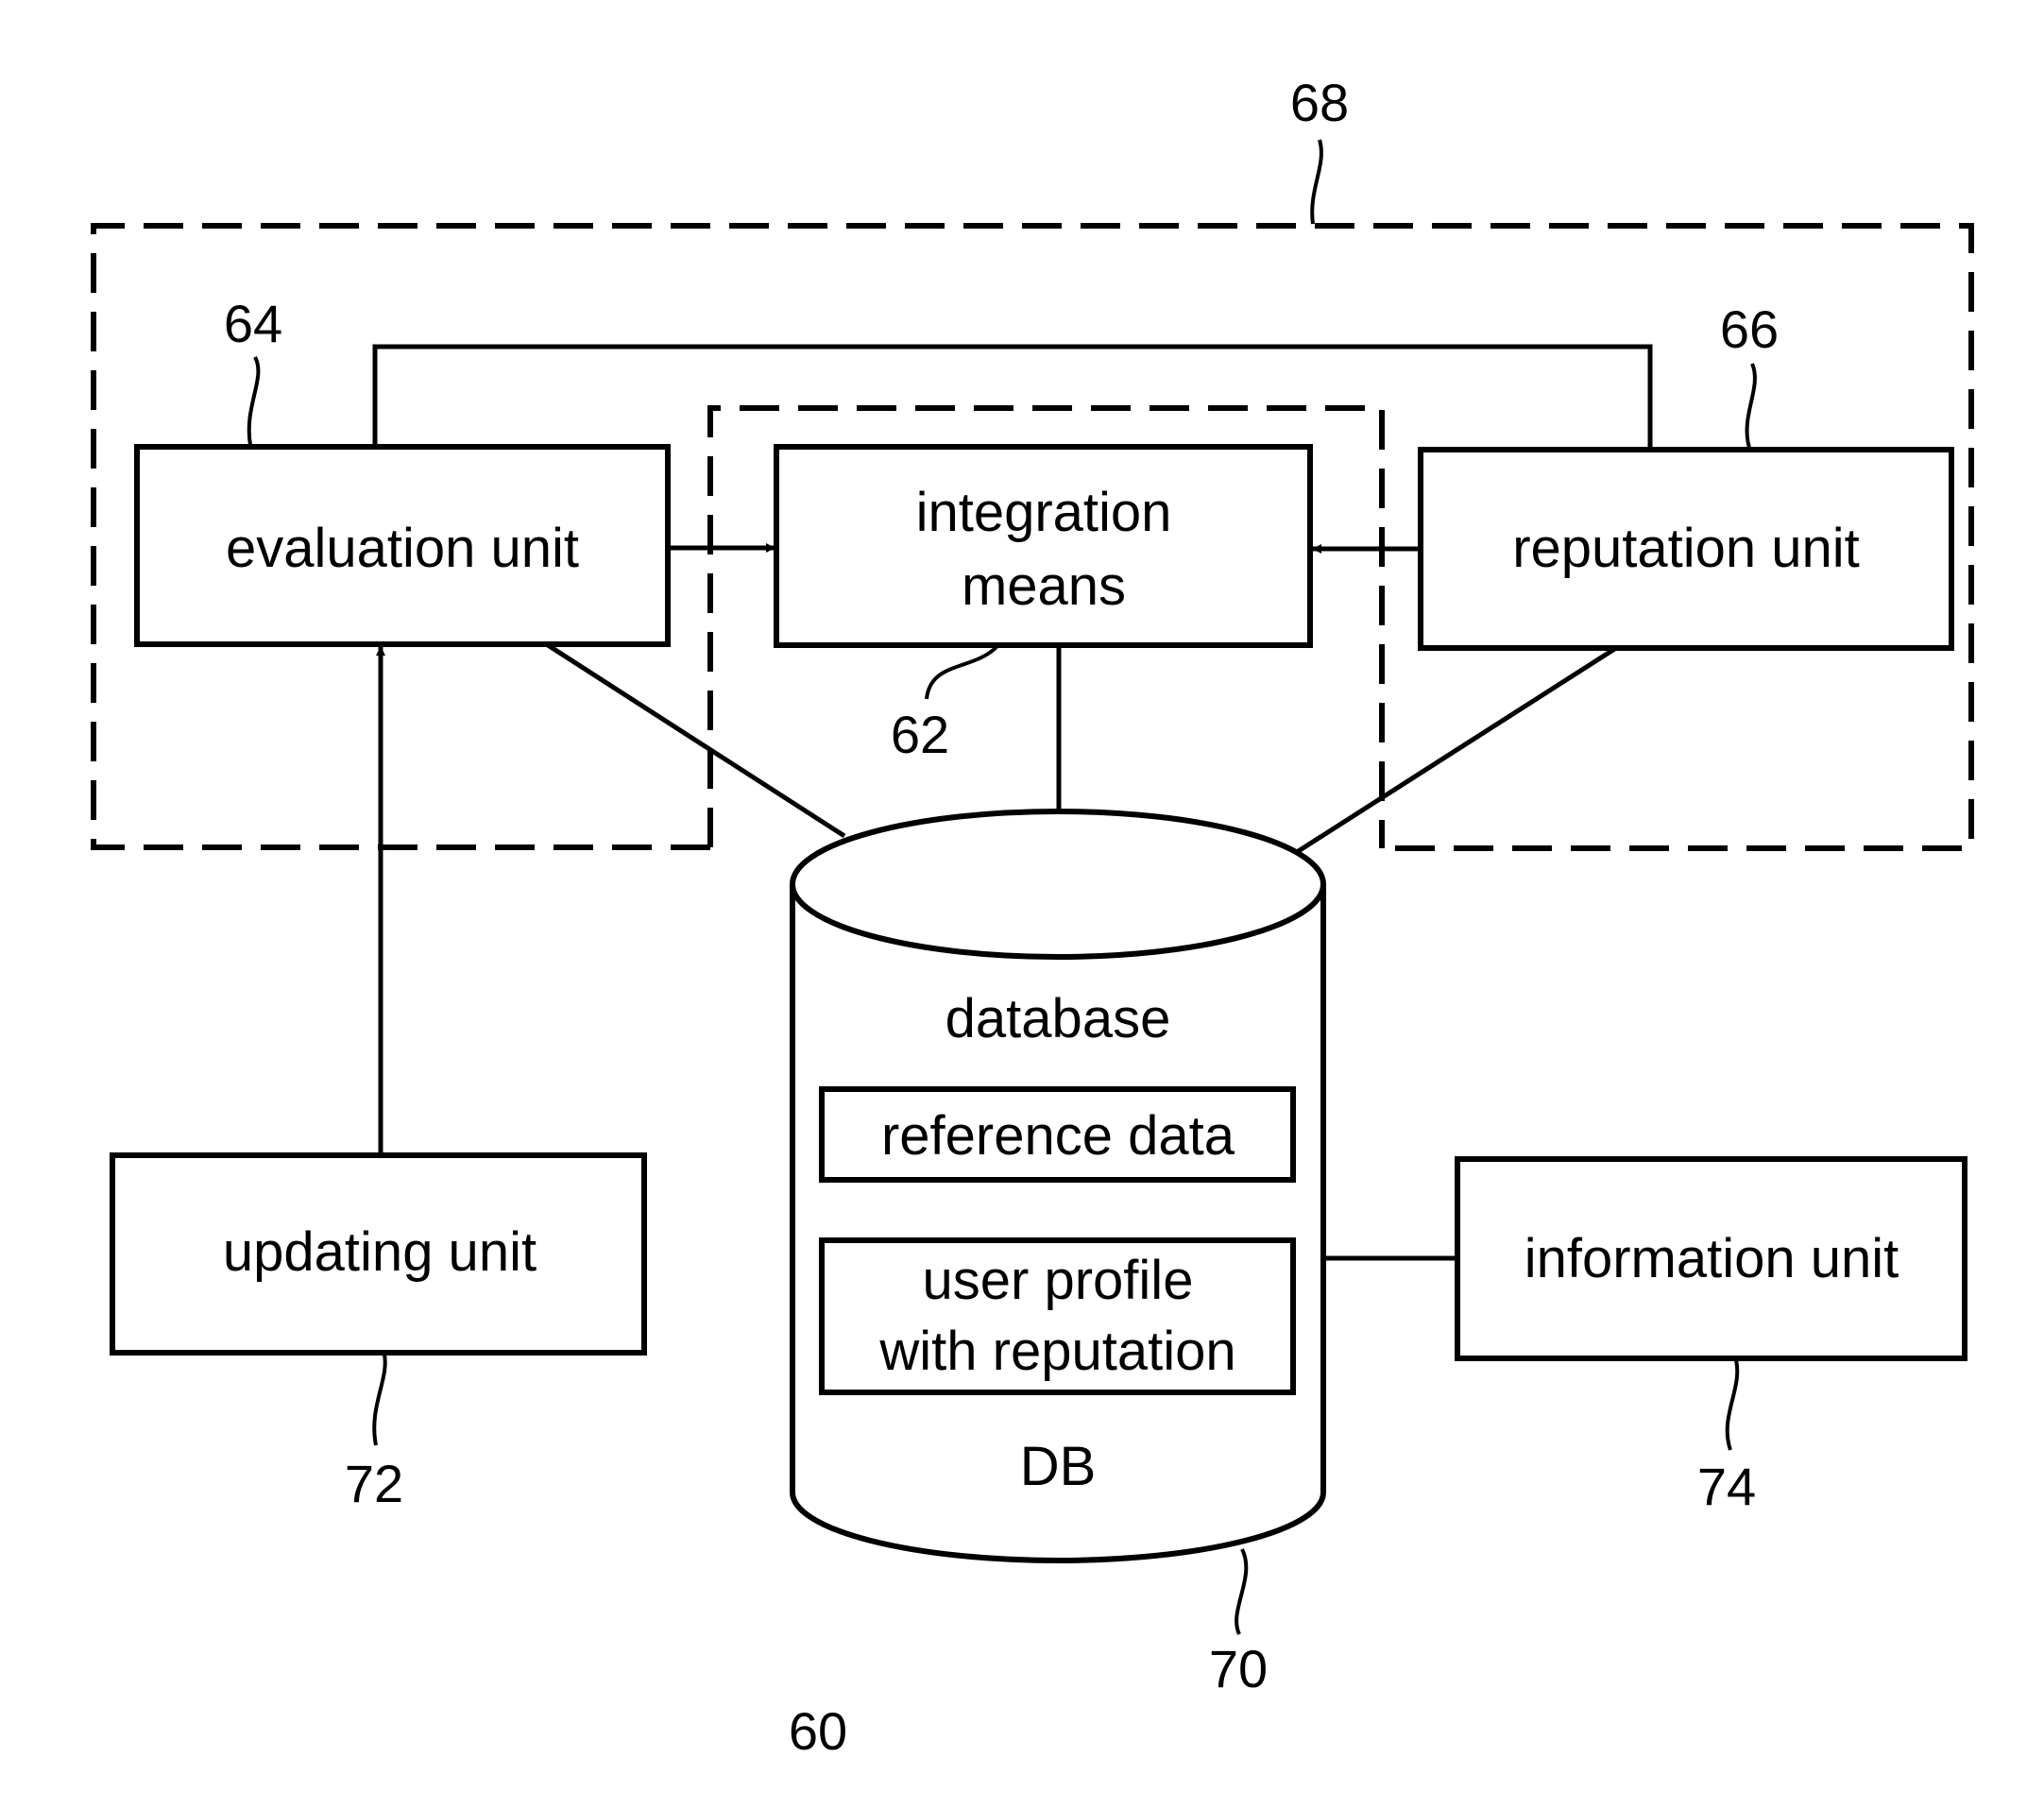  I want to click on reputation-unit-label: reputation unit, so click(1686, 548).